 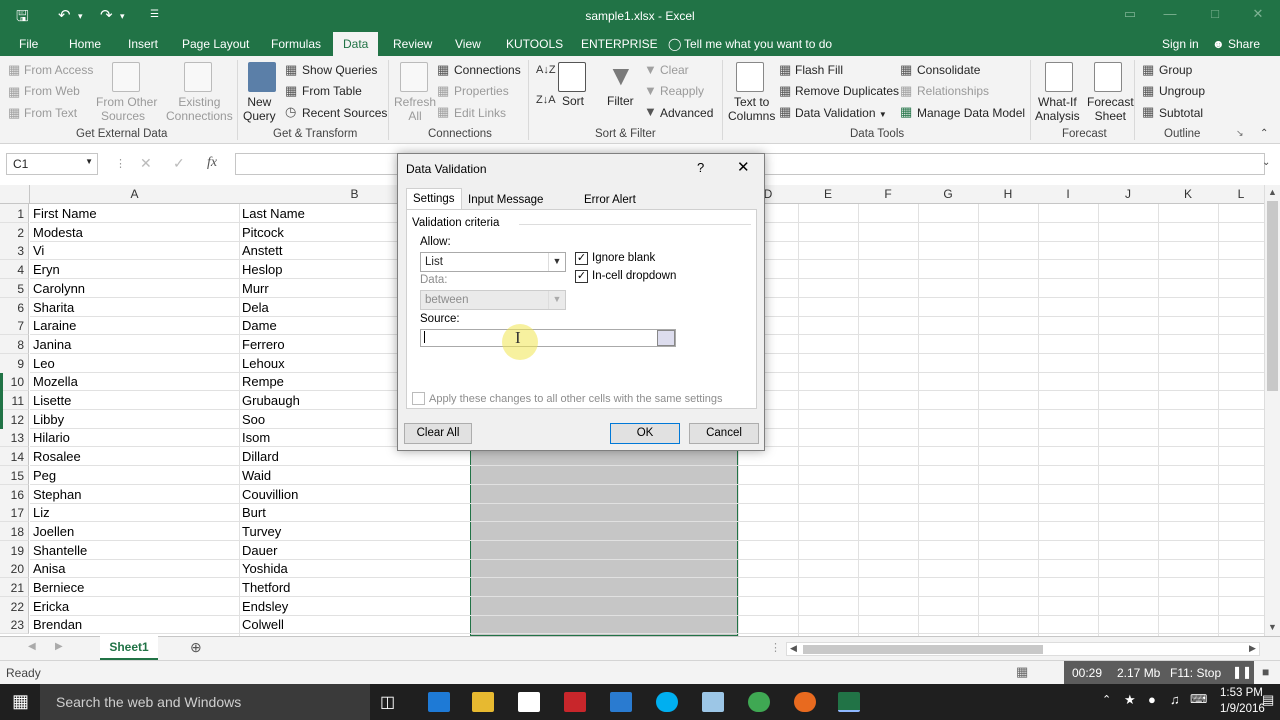 What do you see at coordinates (14, 288) in the screenshot?
I see `row-header: 5` at bounding box center [14, 288].